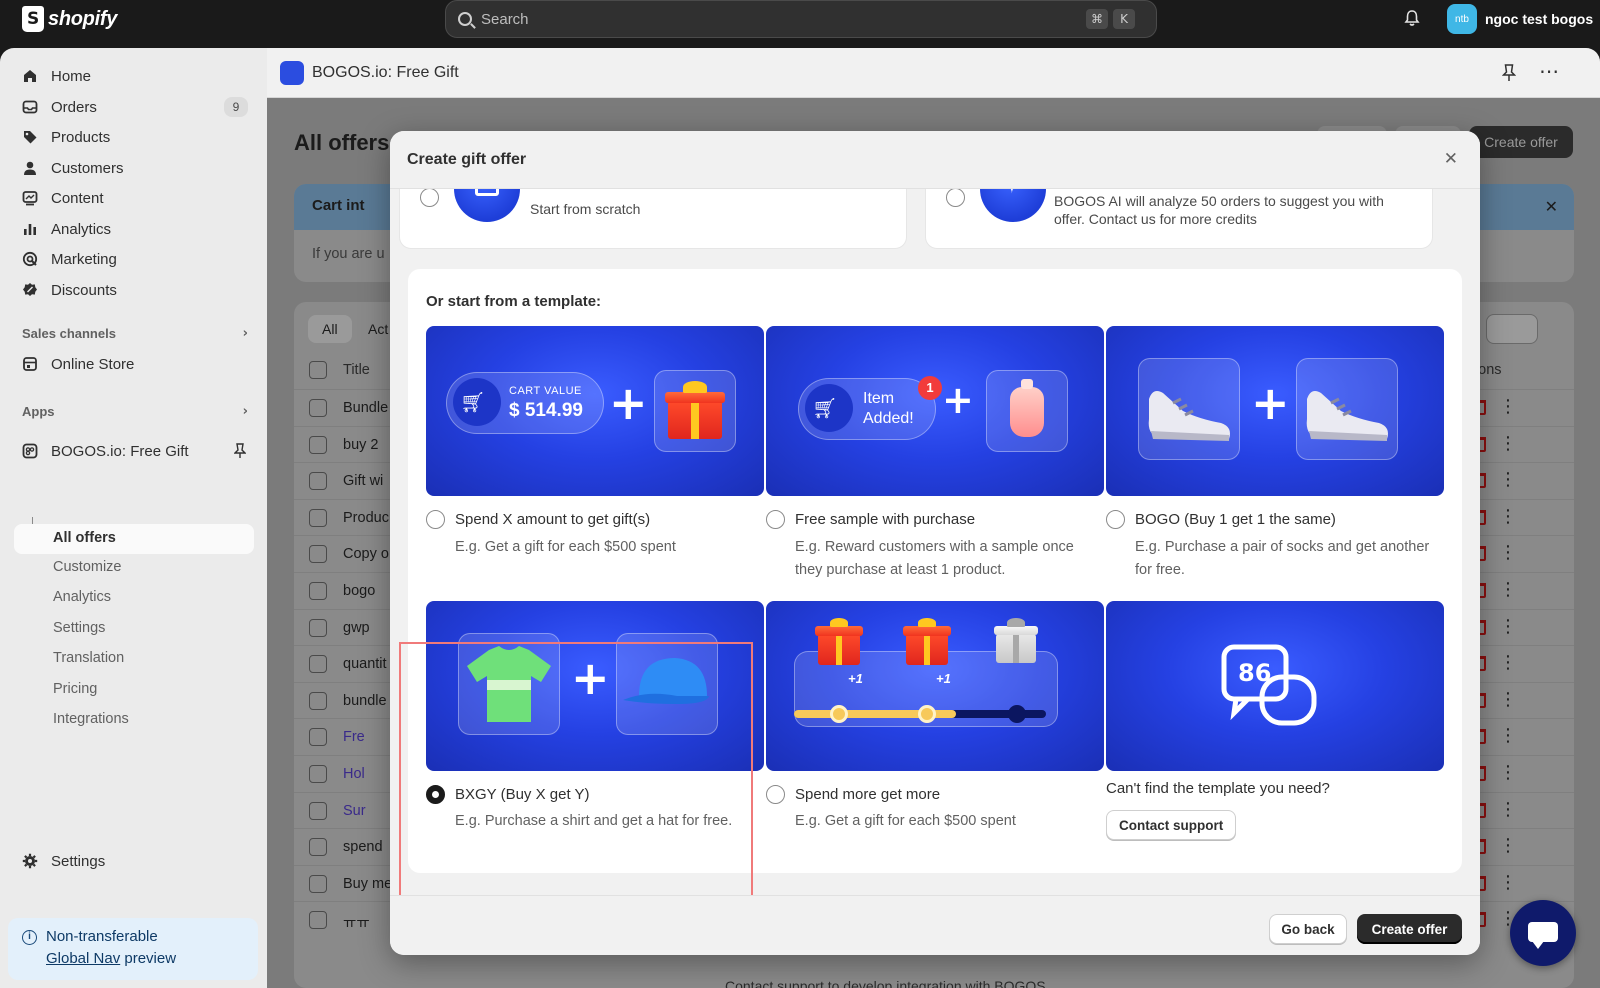 This screenshot has width=1600, height=988. Describe the element at coordinates (367, 884) in the screenshot. I see `row-title: Buy me` at that location.